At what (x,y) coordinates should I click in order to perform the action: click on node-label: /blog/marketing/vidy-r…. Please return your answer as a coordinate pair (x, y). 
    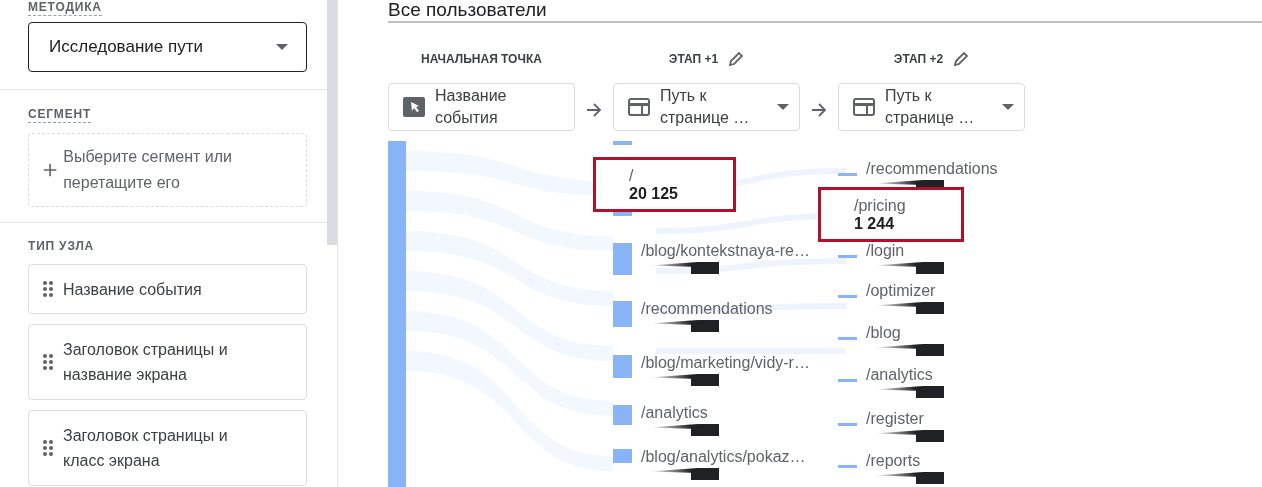
    Looking at the image, I should click on (725, 362).